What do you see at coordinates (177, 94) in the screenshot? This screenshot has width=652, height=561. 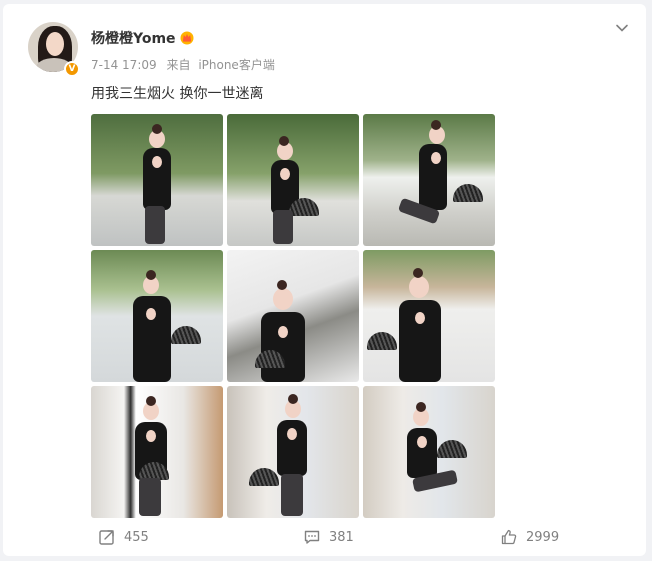 I see `post-text: 用我三生烟火 换你一世迷离` at bounding box center [177, 94].